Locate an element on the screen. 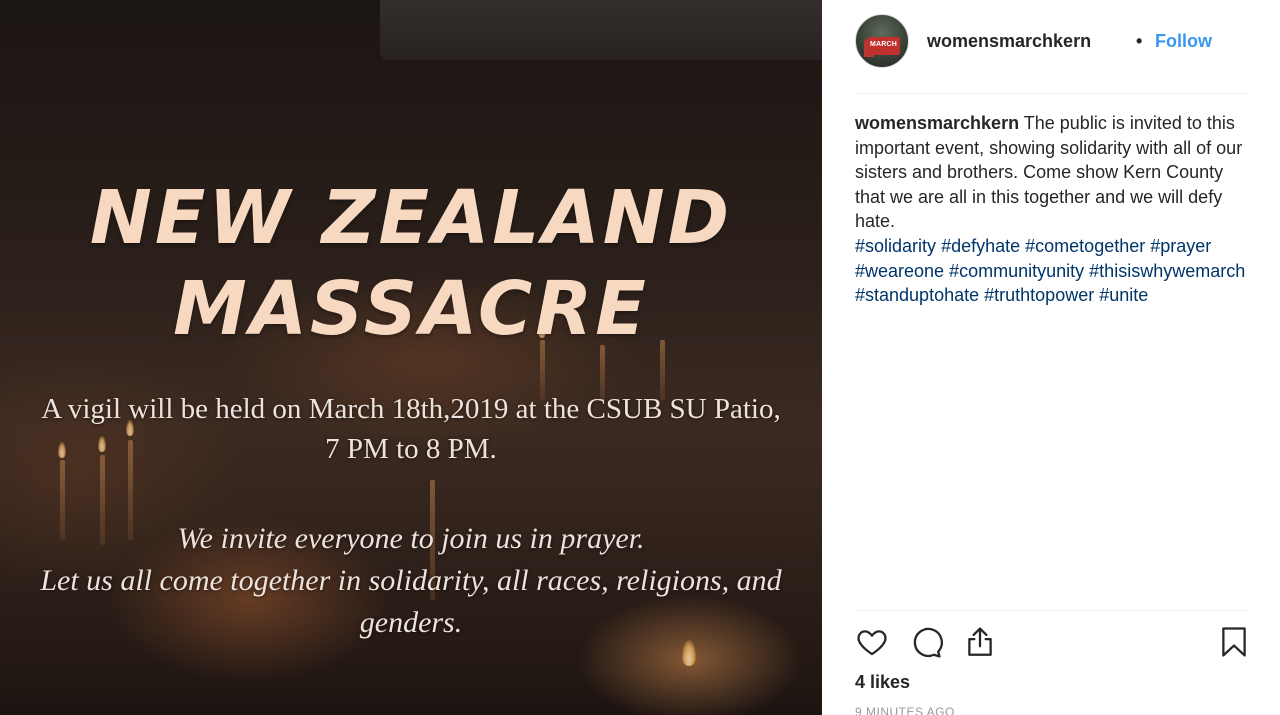  post-timestamp: 9 MINUTES AGO is located at coordinates (905, 710).